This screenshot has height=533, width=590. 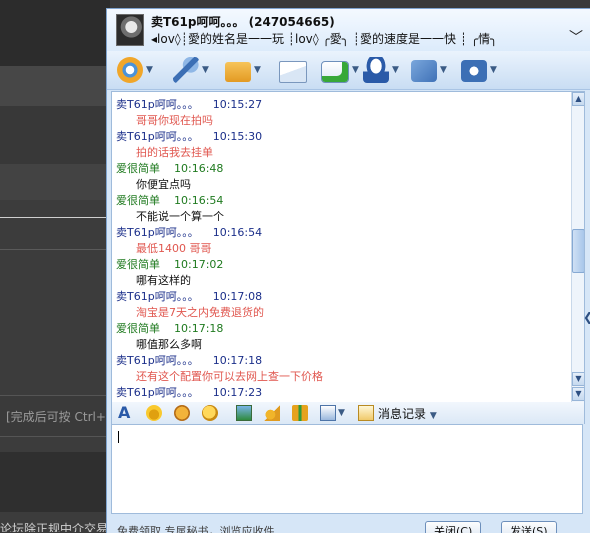 I want to click on message-text: 拍的话我去挂单, so click(x=174, y=152).